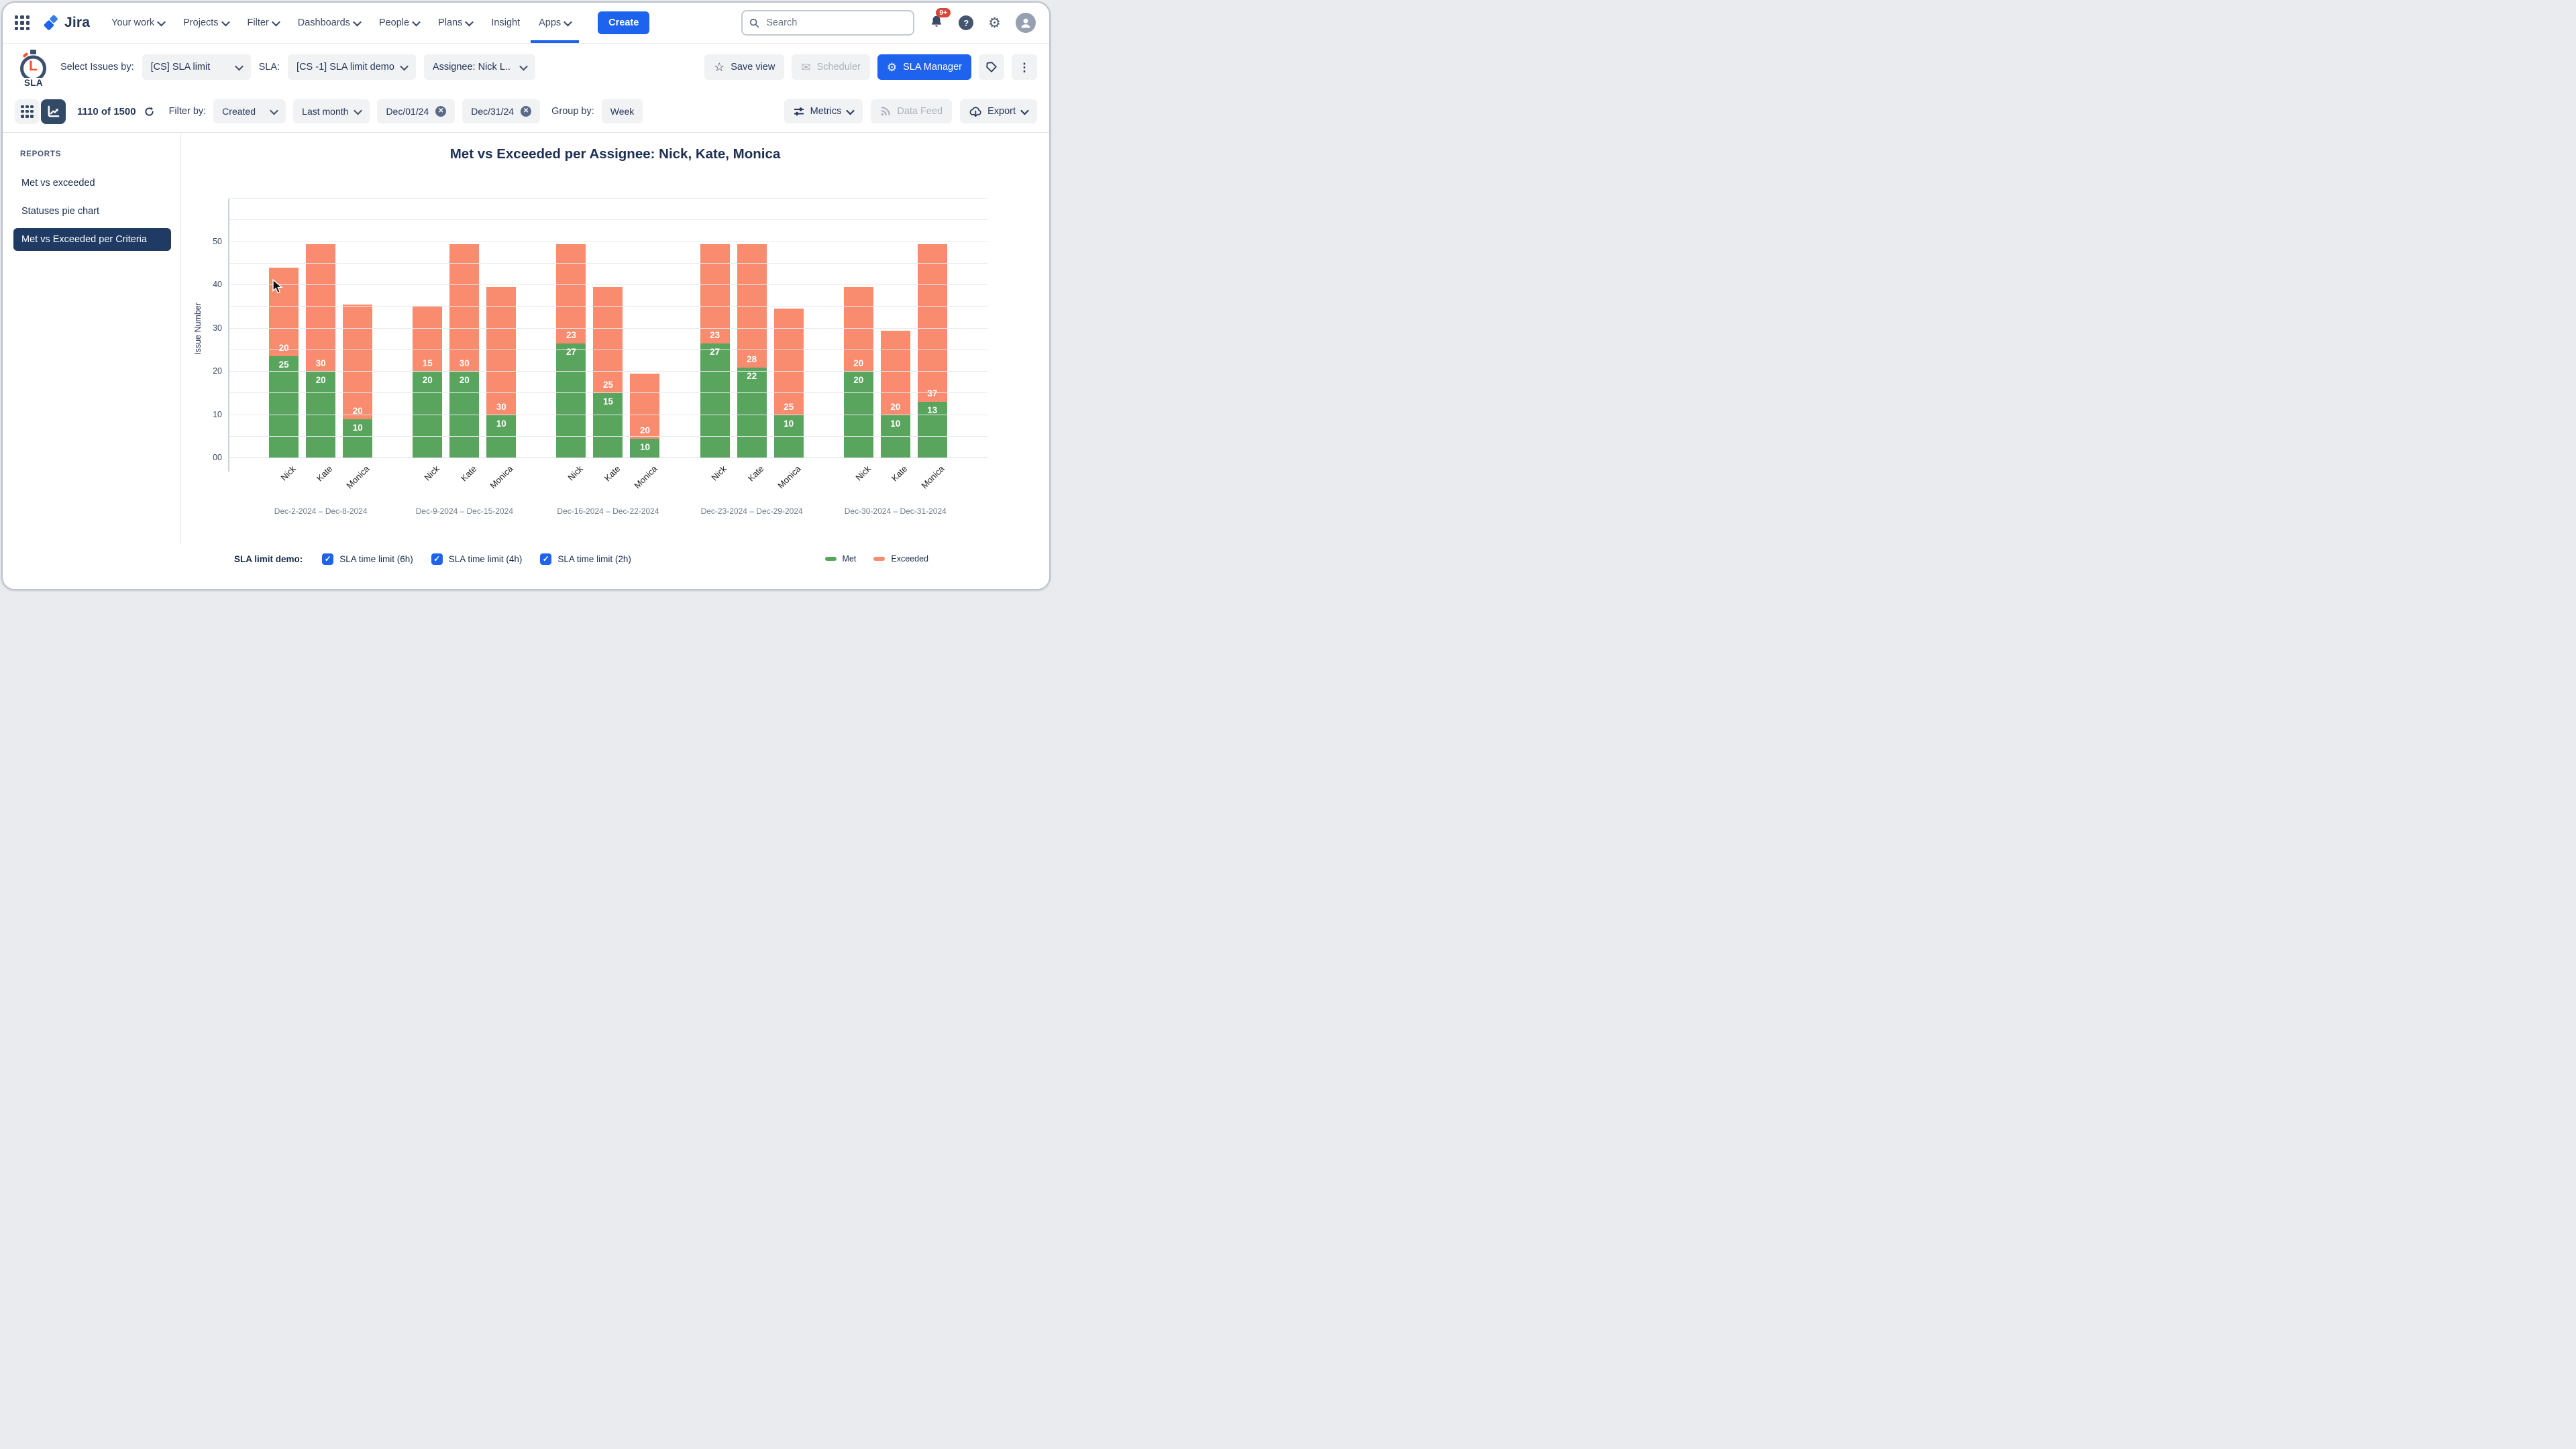  I want to click on stacked-bar-kate: 25 15 Kate, so click(608, 385).